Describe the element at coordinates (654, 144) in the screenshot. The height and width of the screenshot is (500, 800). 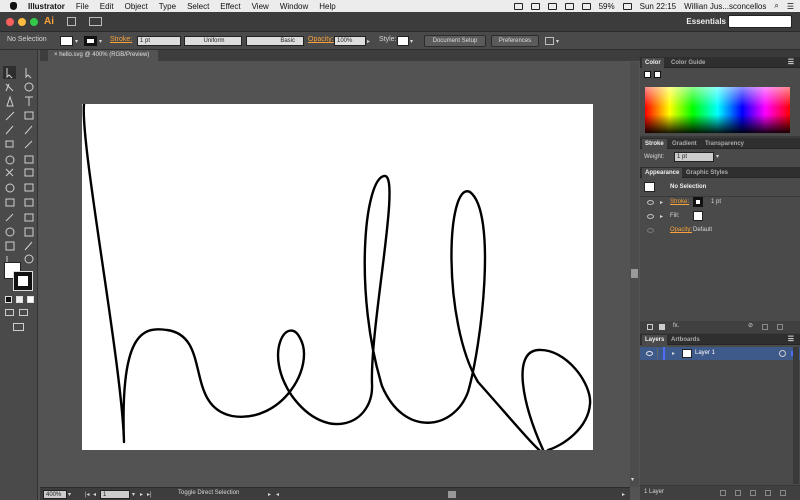
I see `tab-stroke: Stroke` at that location.